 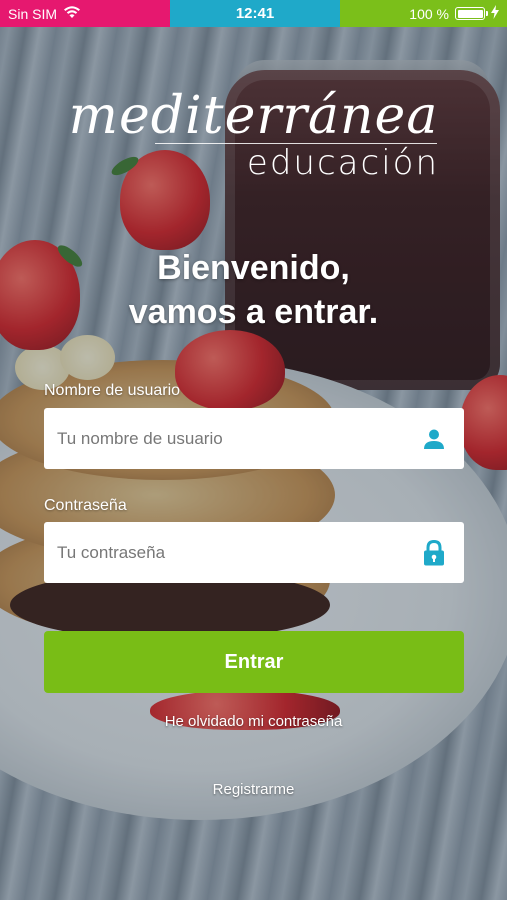 What do you see at coordinates (232, 438) in the screenshot?
I see `username-input` at bounding box center [232, 438].